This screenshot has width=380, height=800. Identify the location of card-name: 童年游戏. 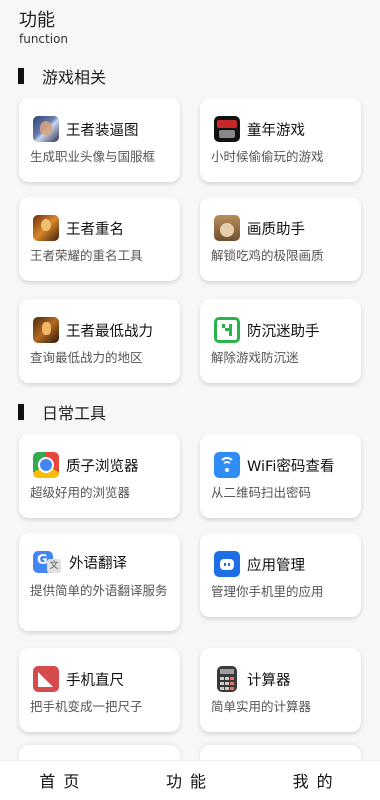
(276, 130).